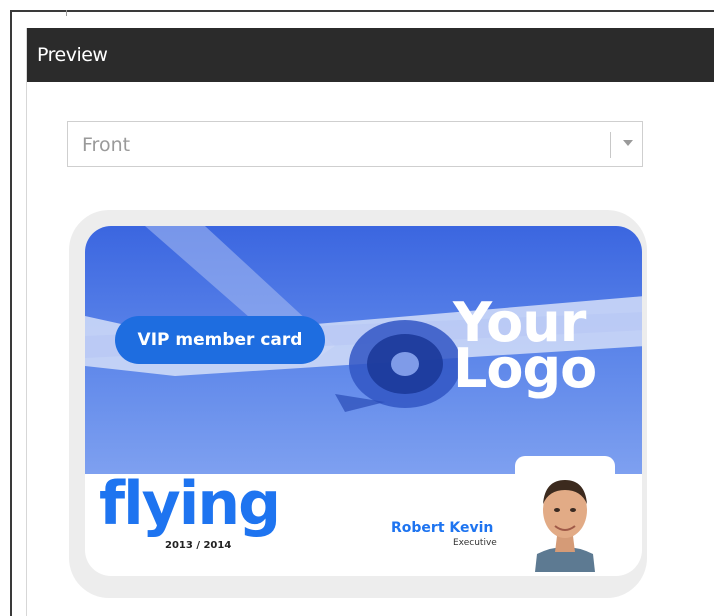  I want to click on panel-title: Preview, so click(72, 55).